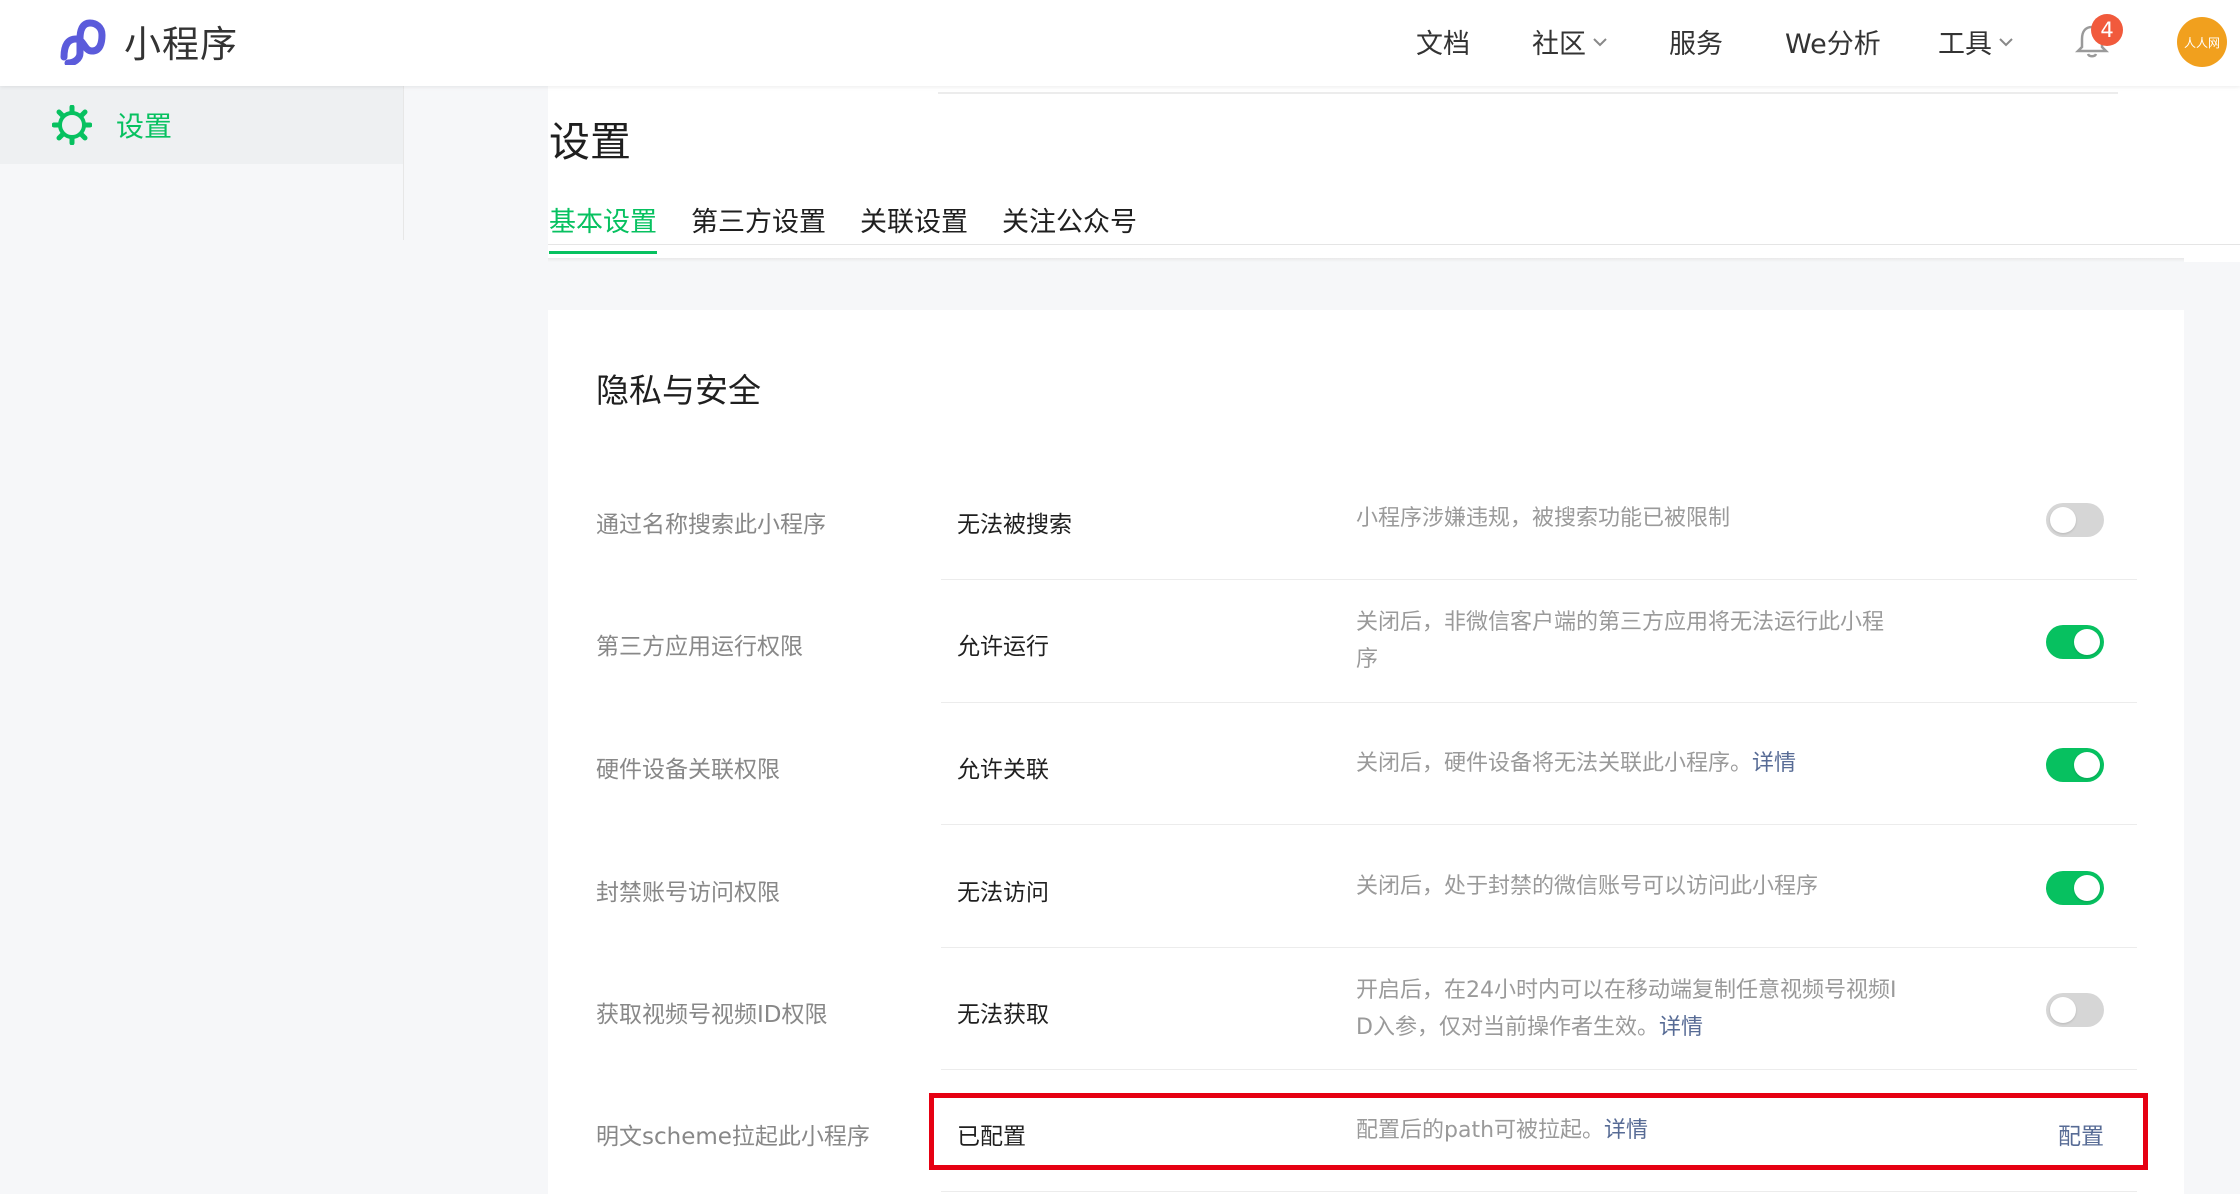  Describe the element at coordinates (1003, 647) in the screenshot. I see `row-value: 允许运行` at that location.